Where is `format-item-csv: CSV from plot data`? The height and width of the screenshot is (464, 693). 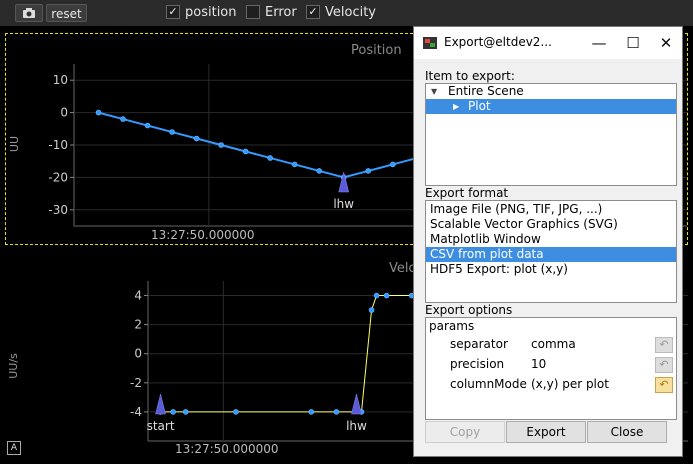 format-item-csv: CSV from plot data is located at coordinates (551, 254).